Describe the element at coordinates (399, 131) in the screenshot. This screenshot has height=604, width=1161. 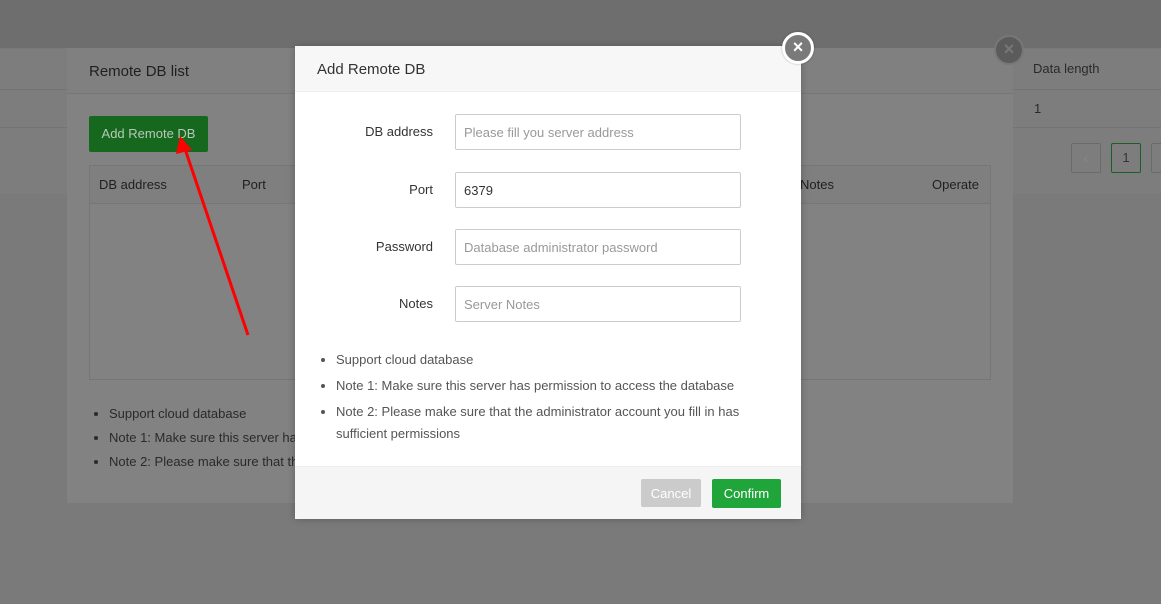
I see `db-address-label: DB address` at that location.